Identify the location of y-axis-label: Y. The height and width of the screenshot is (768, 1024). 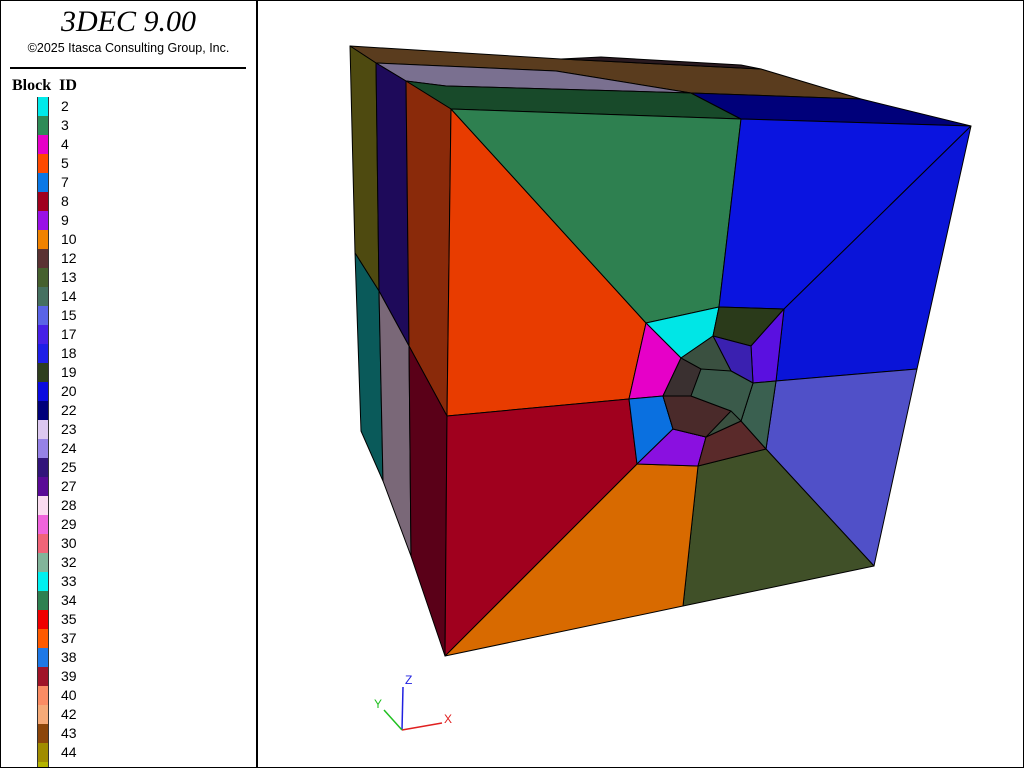
(378, 704).